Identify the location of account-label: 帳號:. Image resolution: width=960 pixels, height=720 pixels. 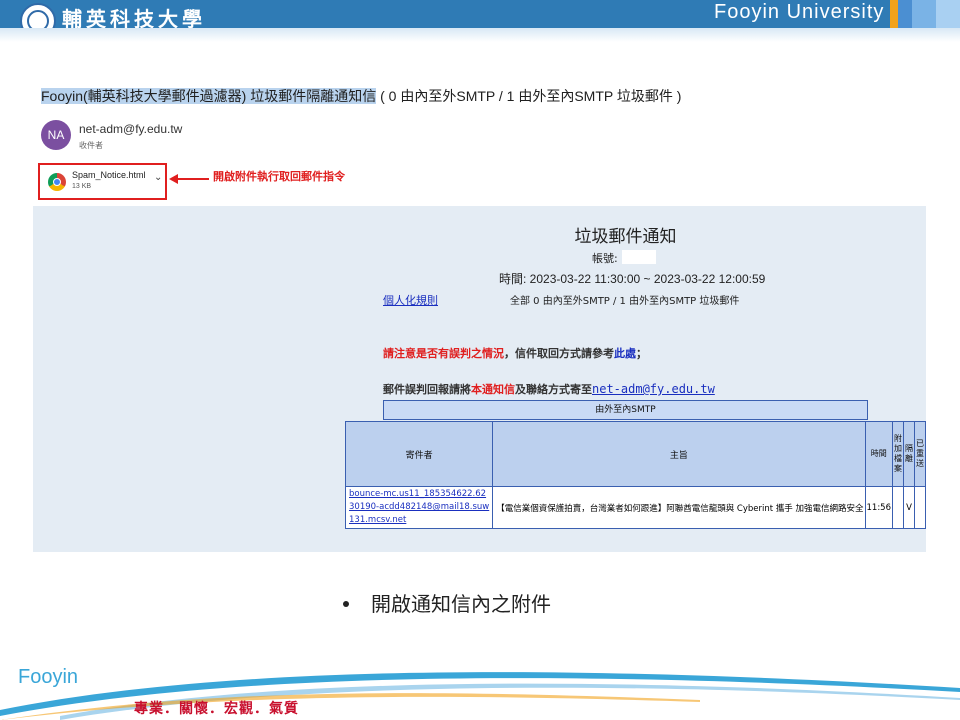
(605, 258).